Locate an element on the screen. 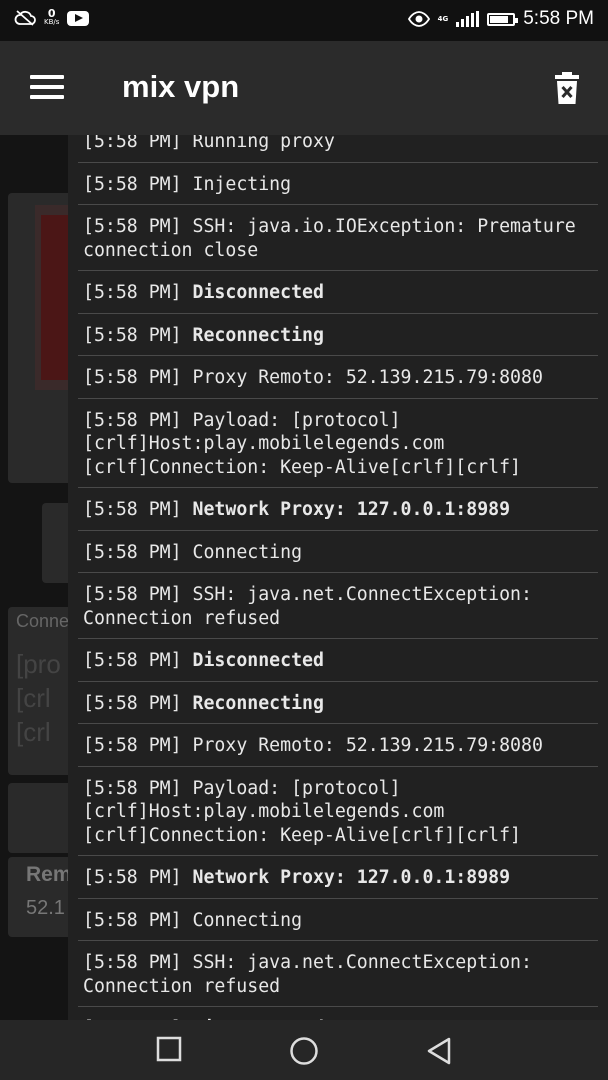  status-left: 0 KB/s is located at coordinates (52, 17).